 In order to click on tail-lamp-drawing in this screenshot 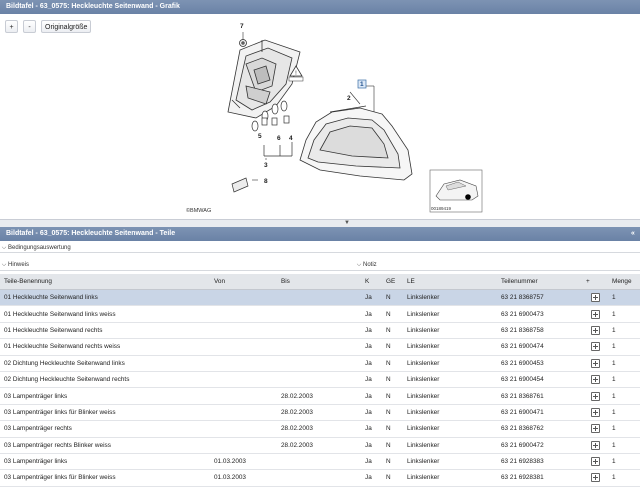, I will do `click(356, 143)`.